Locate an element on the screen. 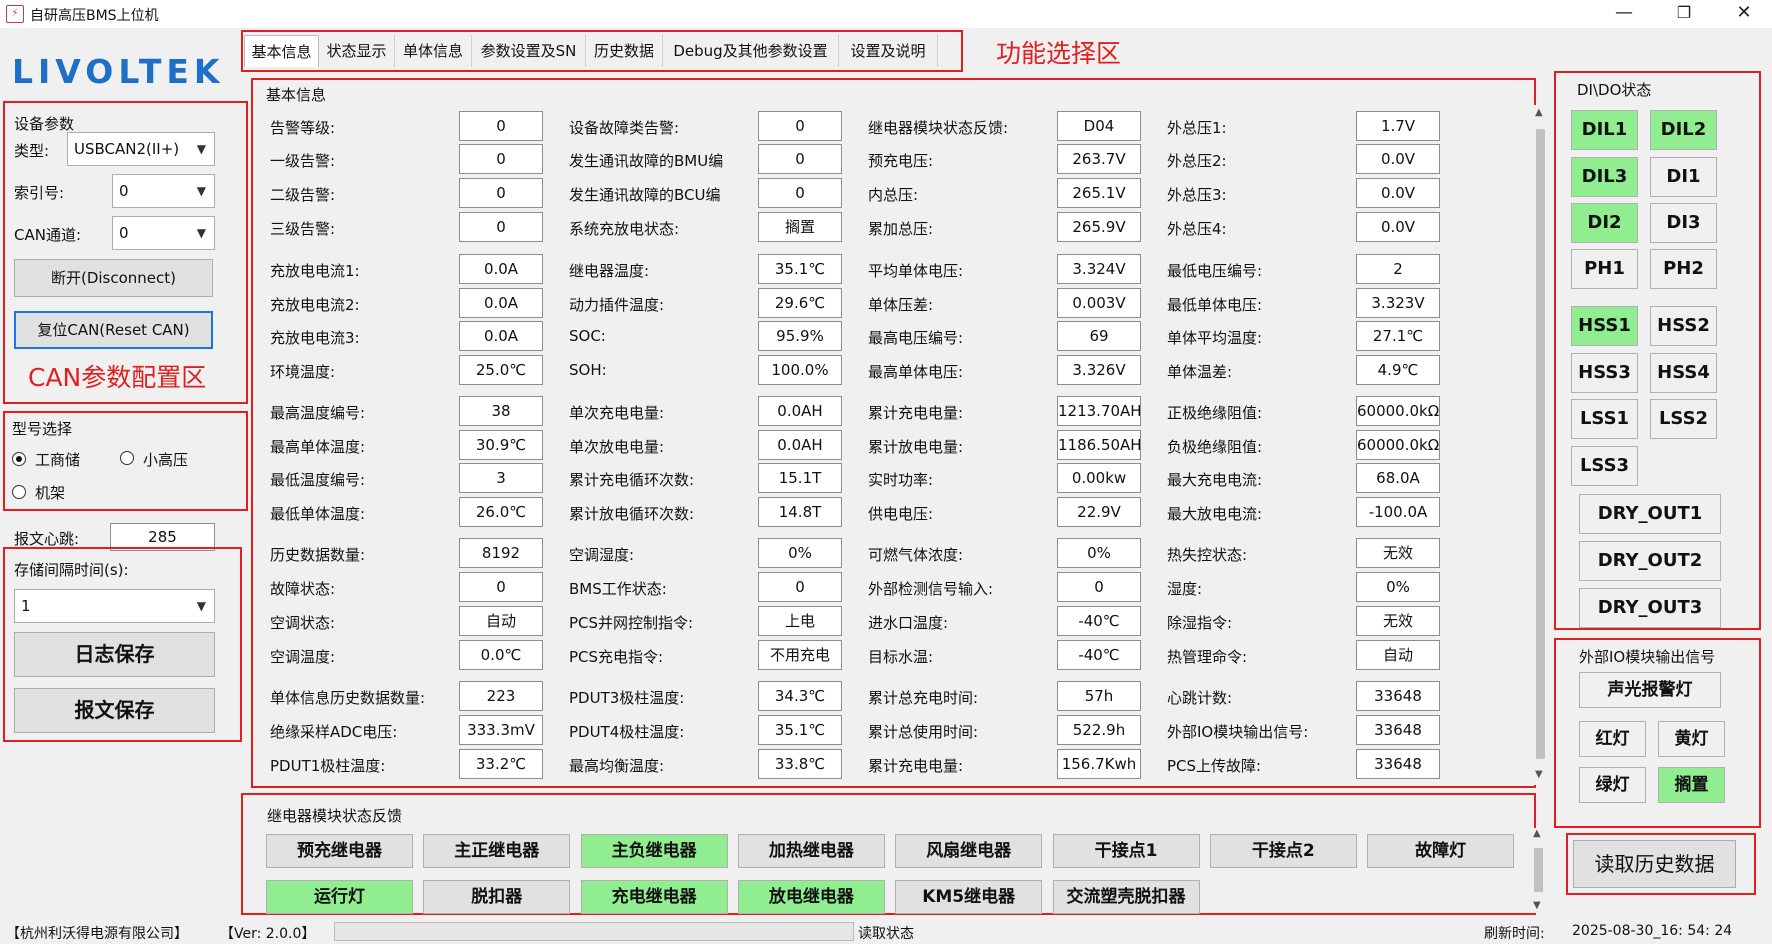 The image size is (1772, 944). field-label: 继电器模块状态反馈: is located at coordinates (938, 128).